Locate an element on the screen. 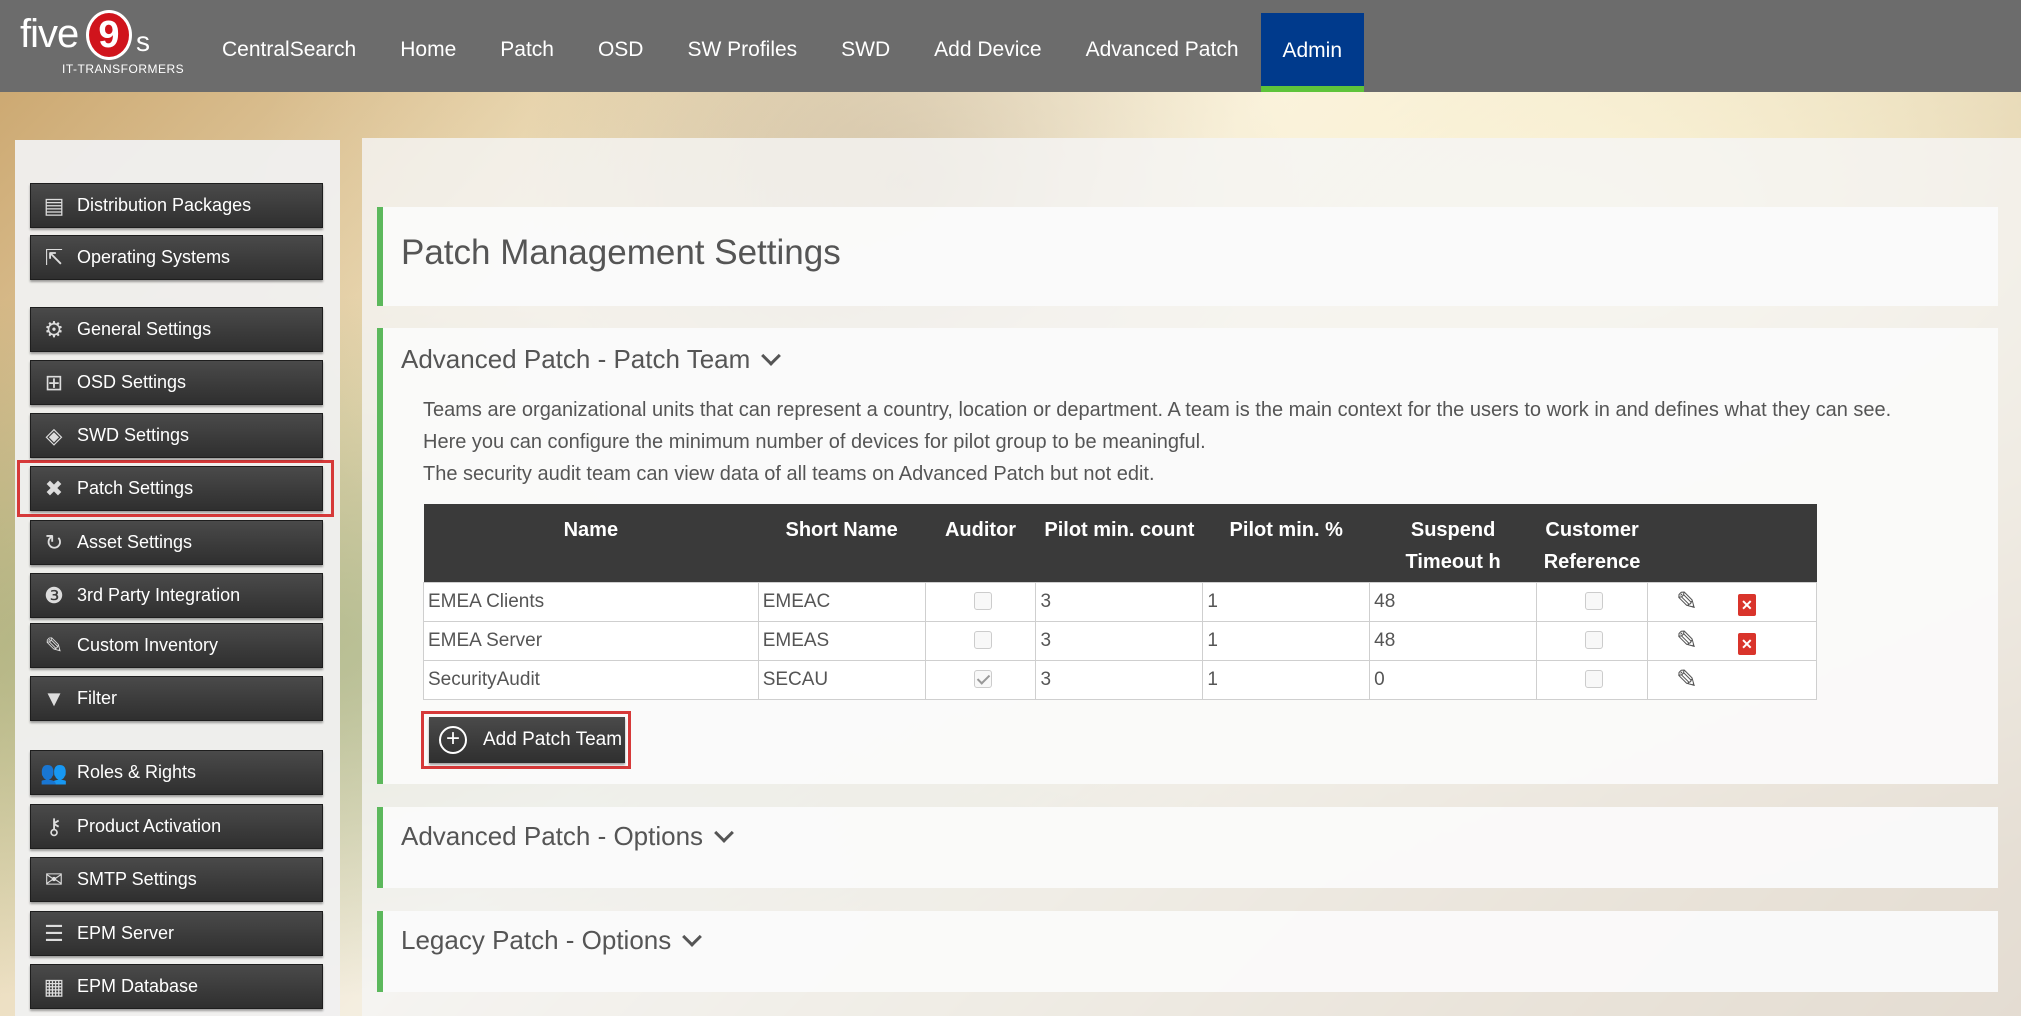  sidebar-item-epm-server: ☰ EPM Server is located at coordinates (176, 933).